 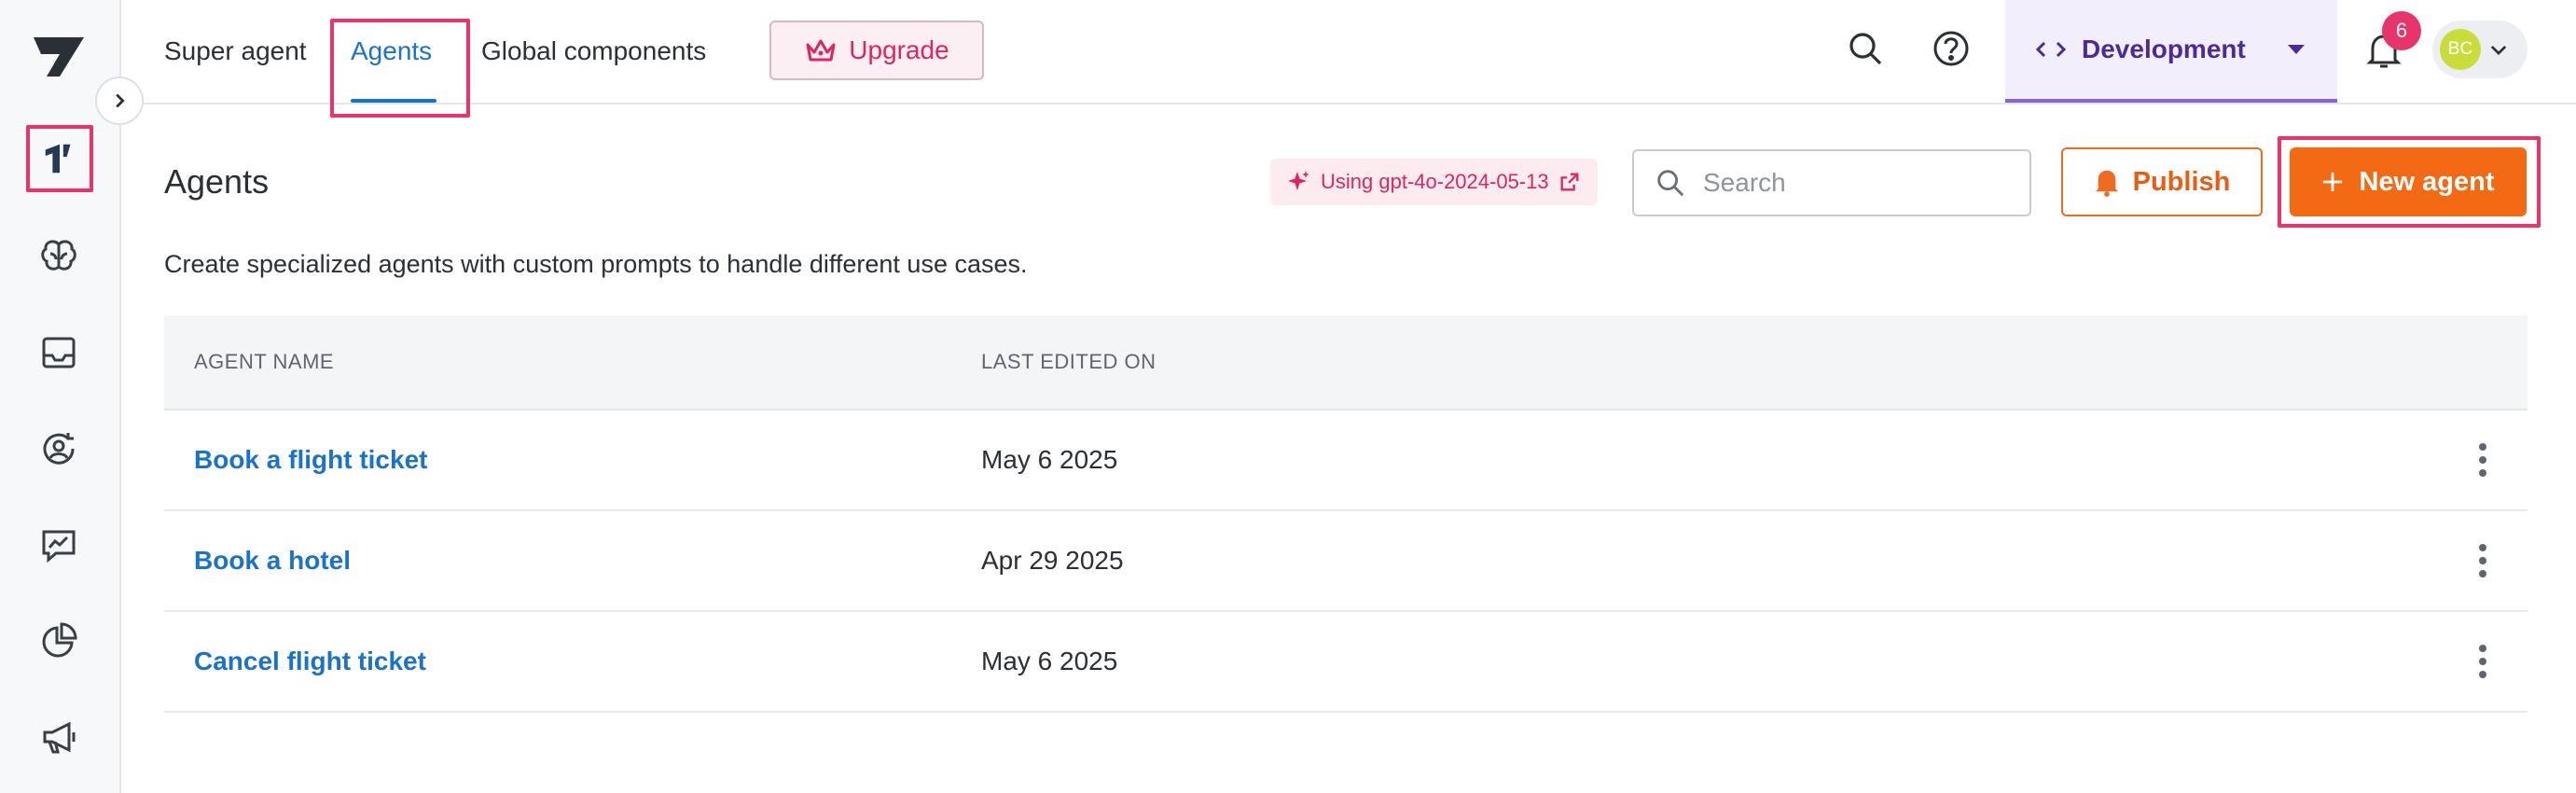 What do you see at coordinates (59, 57) in the screenshot?
I see `logo-icon` at bounding box center [59, 57].